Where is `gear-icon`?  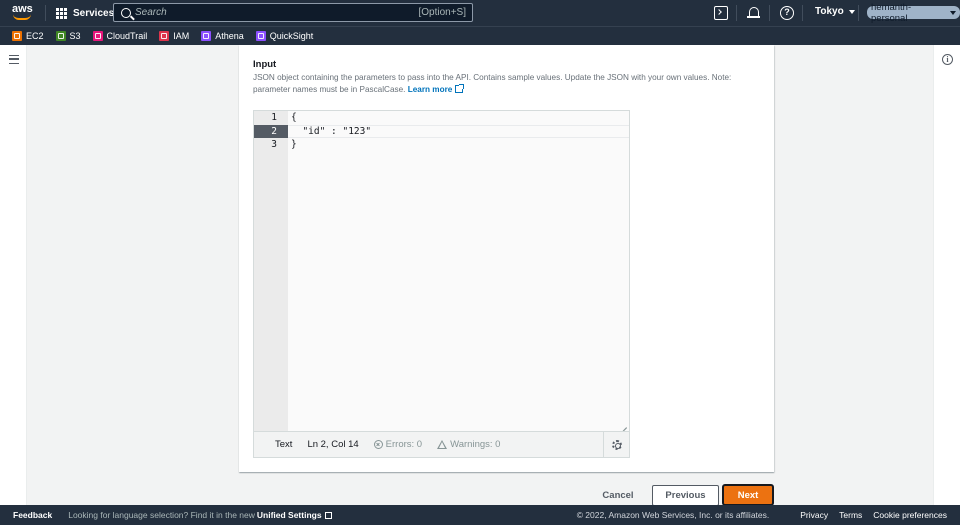
gear-icon is located at coordinates (616, 444).